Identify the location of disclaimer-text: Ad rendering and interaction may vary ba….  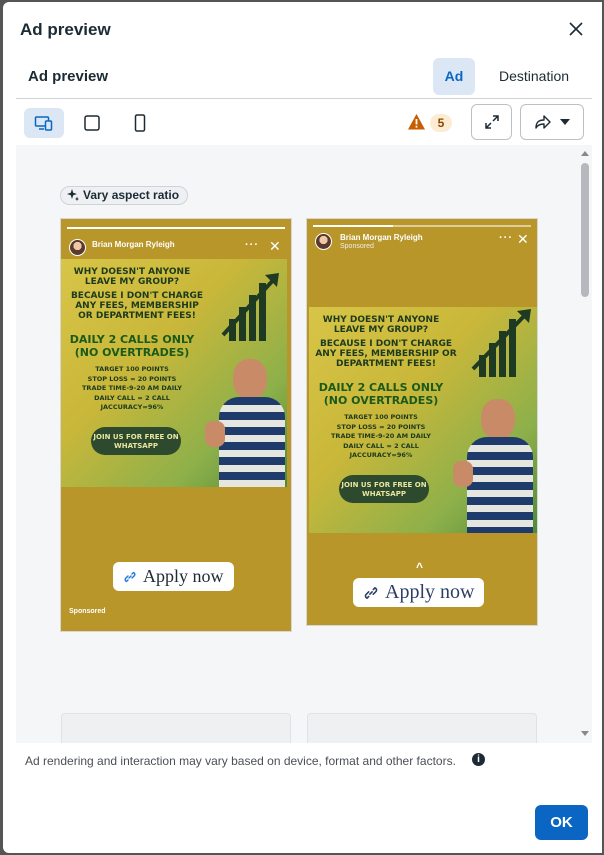
(240, 761).